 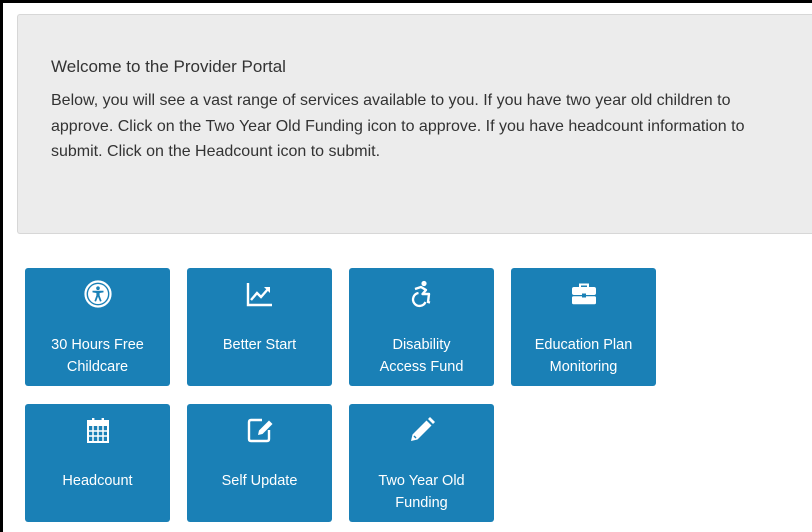 I want to click on tile-better-start: Better Start, so click(x=259, y=327).